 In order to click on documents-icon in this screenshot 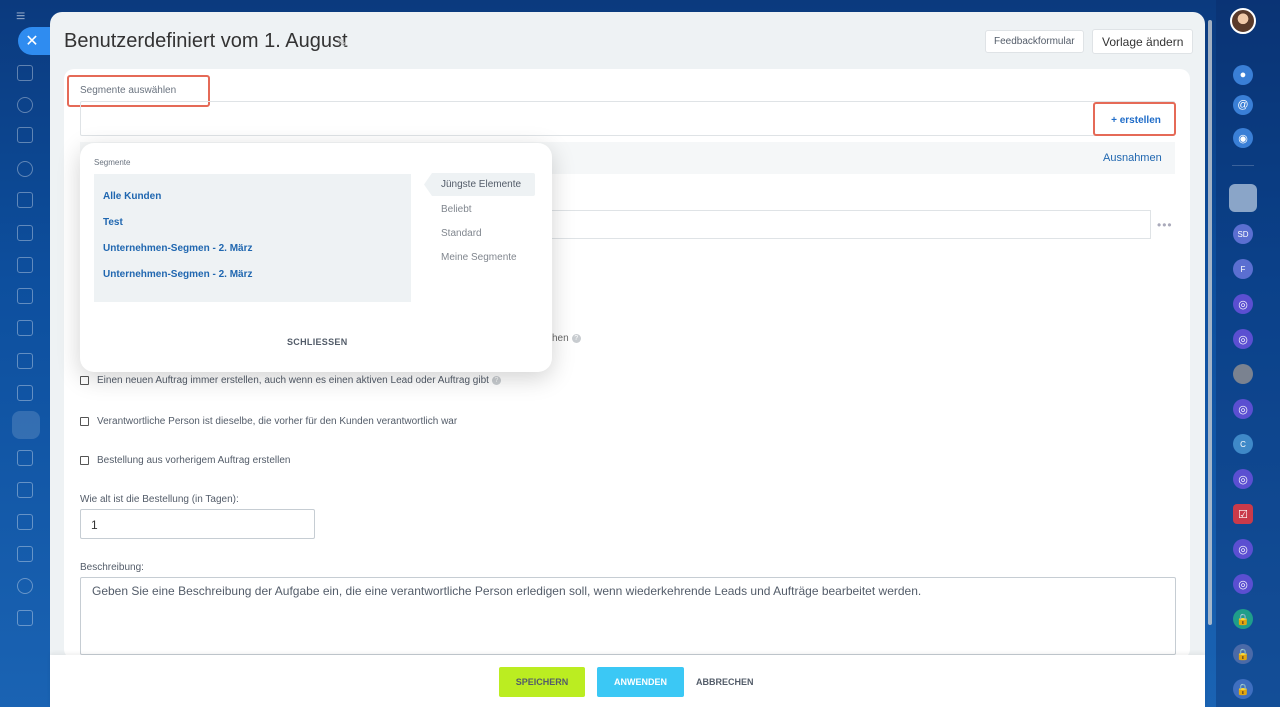, I will do `click(25, 200)`.